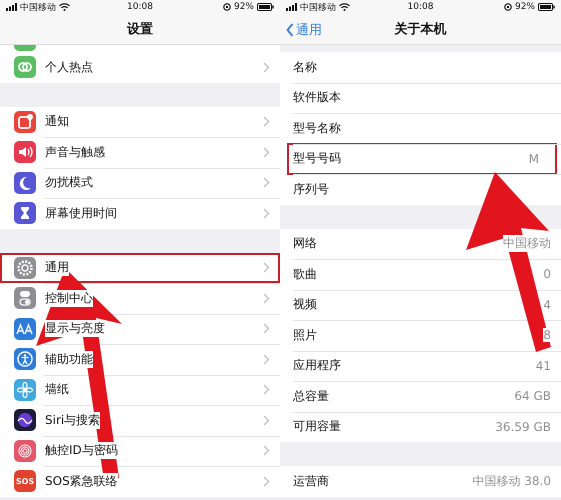 This screenshot has width=561, height=500. What do you see at coordinates (527, 243) in the screenshot?
I see `row-value: 中国移动` at bounding box center [527, 243].